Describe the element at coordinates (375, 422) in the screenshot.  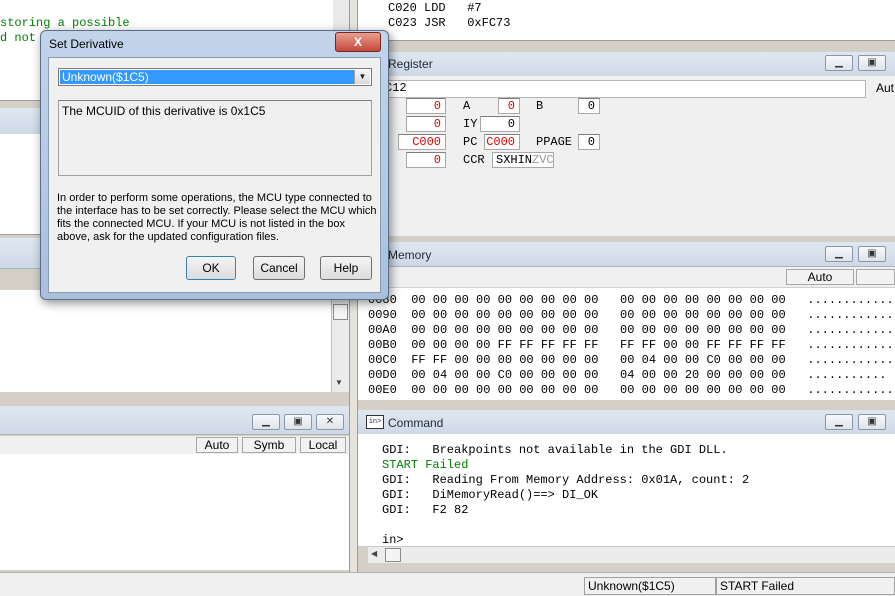
I see `command-window-icon: in>` at that location.